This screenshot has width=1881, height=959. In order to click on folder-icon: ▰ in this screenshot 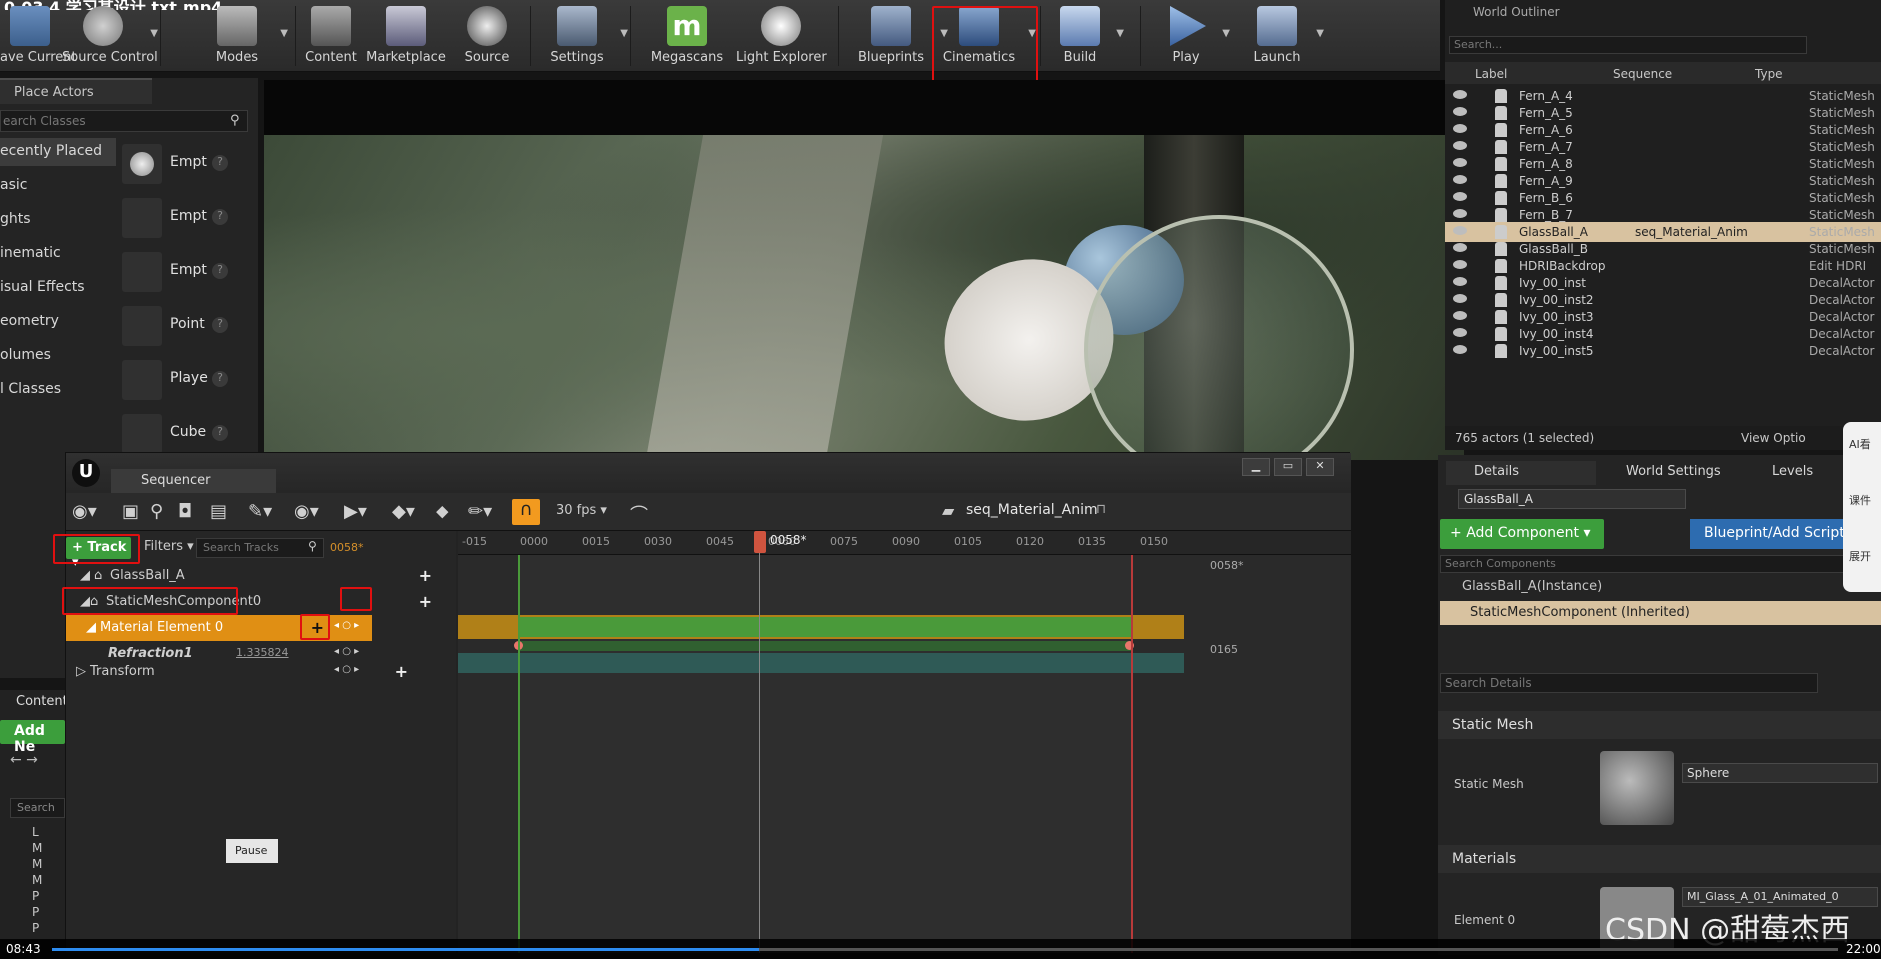, I will do `click(948, 510)`.